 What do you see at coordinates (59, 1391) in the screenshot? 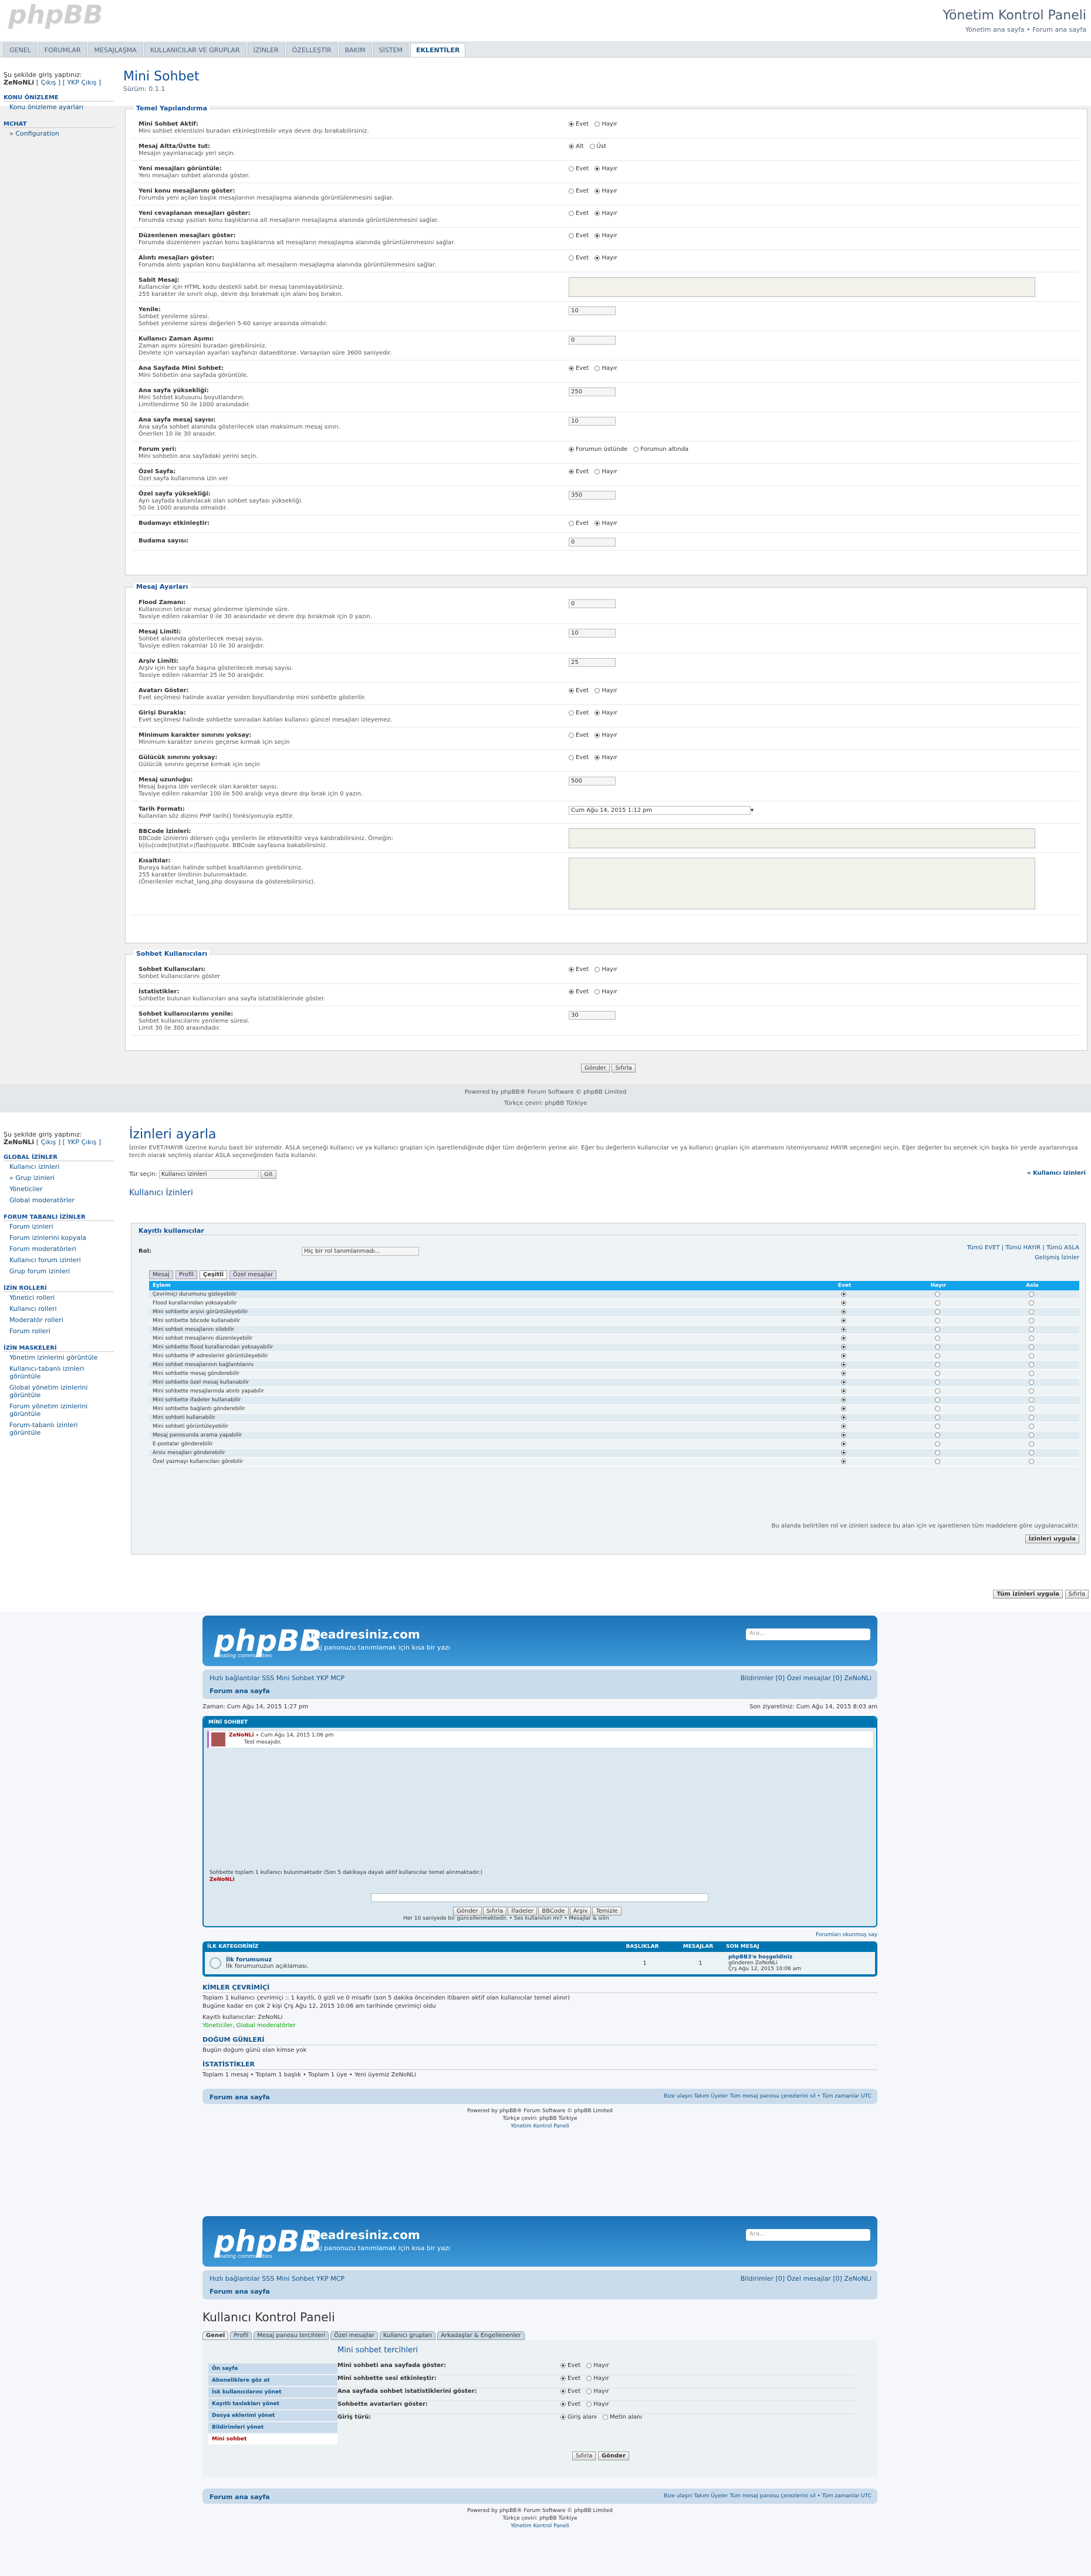
I see `sidebar-item: Global yönetim izinlerini görüntüle` at bounding box center [59, 1391].